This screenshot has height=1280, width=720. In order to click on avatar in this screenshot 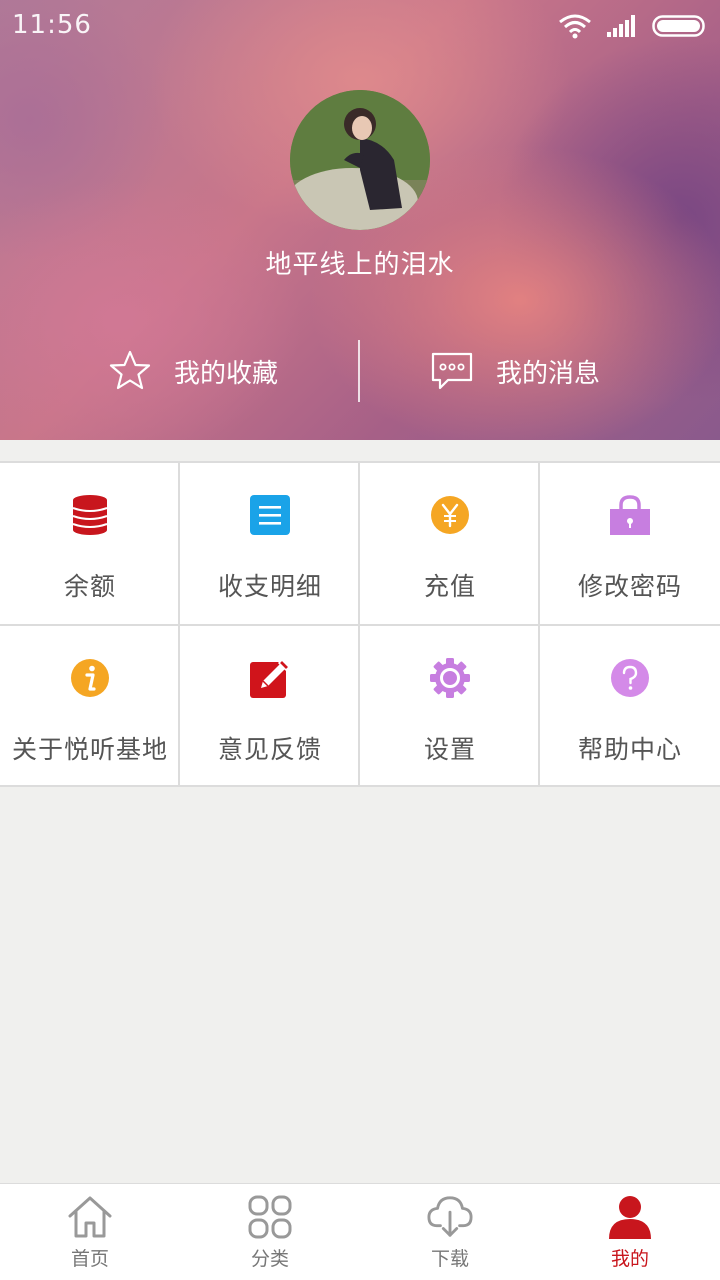, I will do `click(360, 160)`.